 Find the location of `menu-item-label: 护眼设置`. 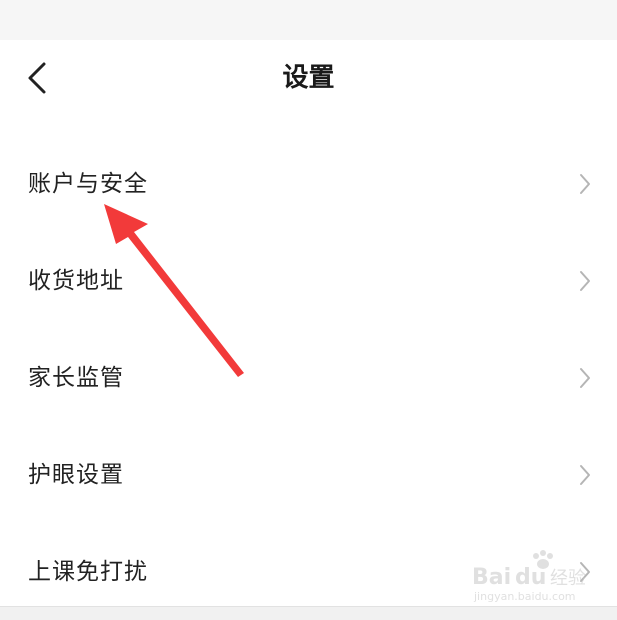

menu-item-label: 护眼设置 is located at coordinates (76, 475).